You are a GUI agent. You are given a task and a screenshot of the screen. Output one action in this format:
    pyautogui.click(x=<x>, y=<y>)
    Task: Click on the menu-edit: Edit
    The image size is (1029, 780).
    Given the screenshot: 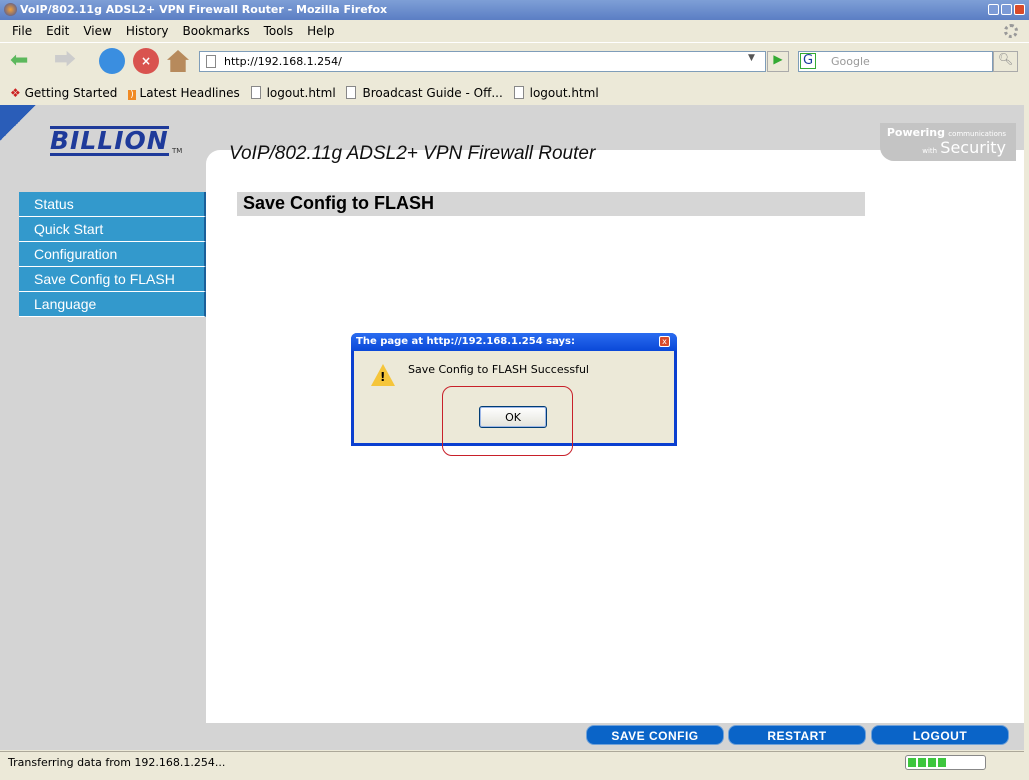 What is the action you would take?
    pyautogui.click(x=57, y=31)
    